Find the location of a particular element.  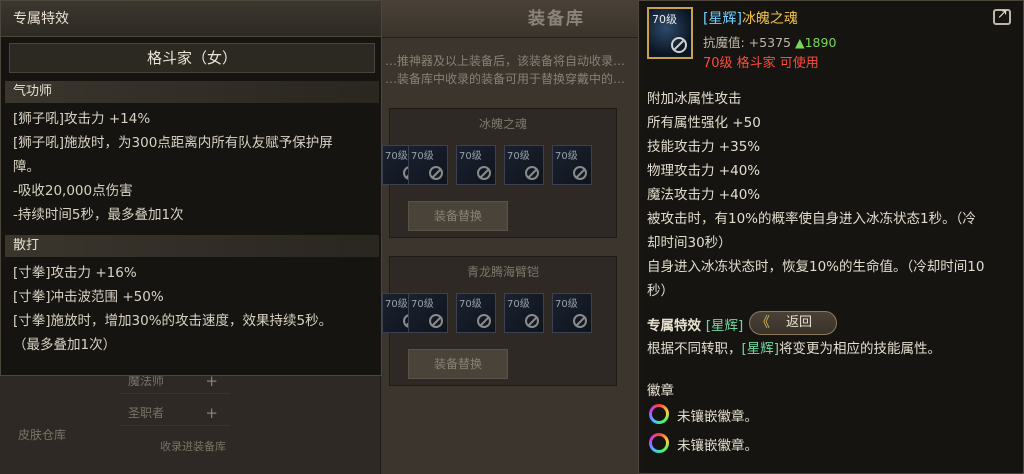

effect-line: -吸收20,000点伤害 is located at coordinates (73, 191).